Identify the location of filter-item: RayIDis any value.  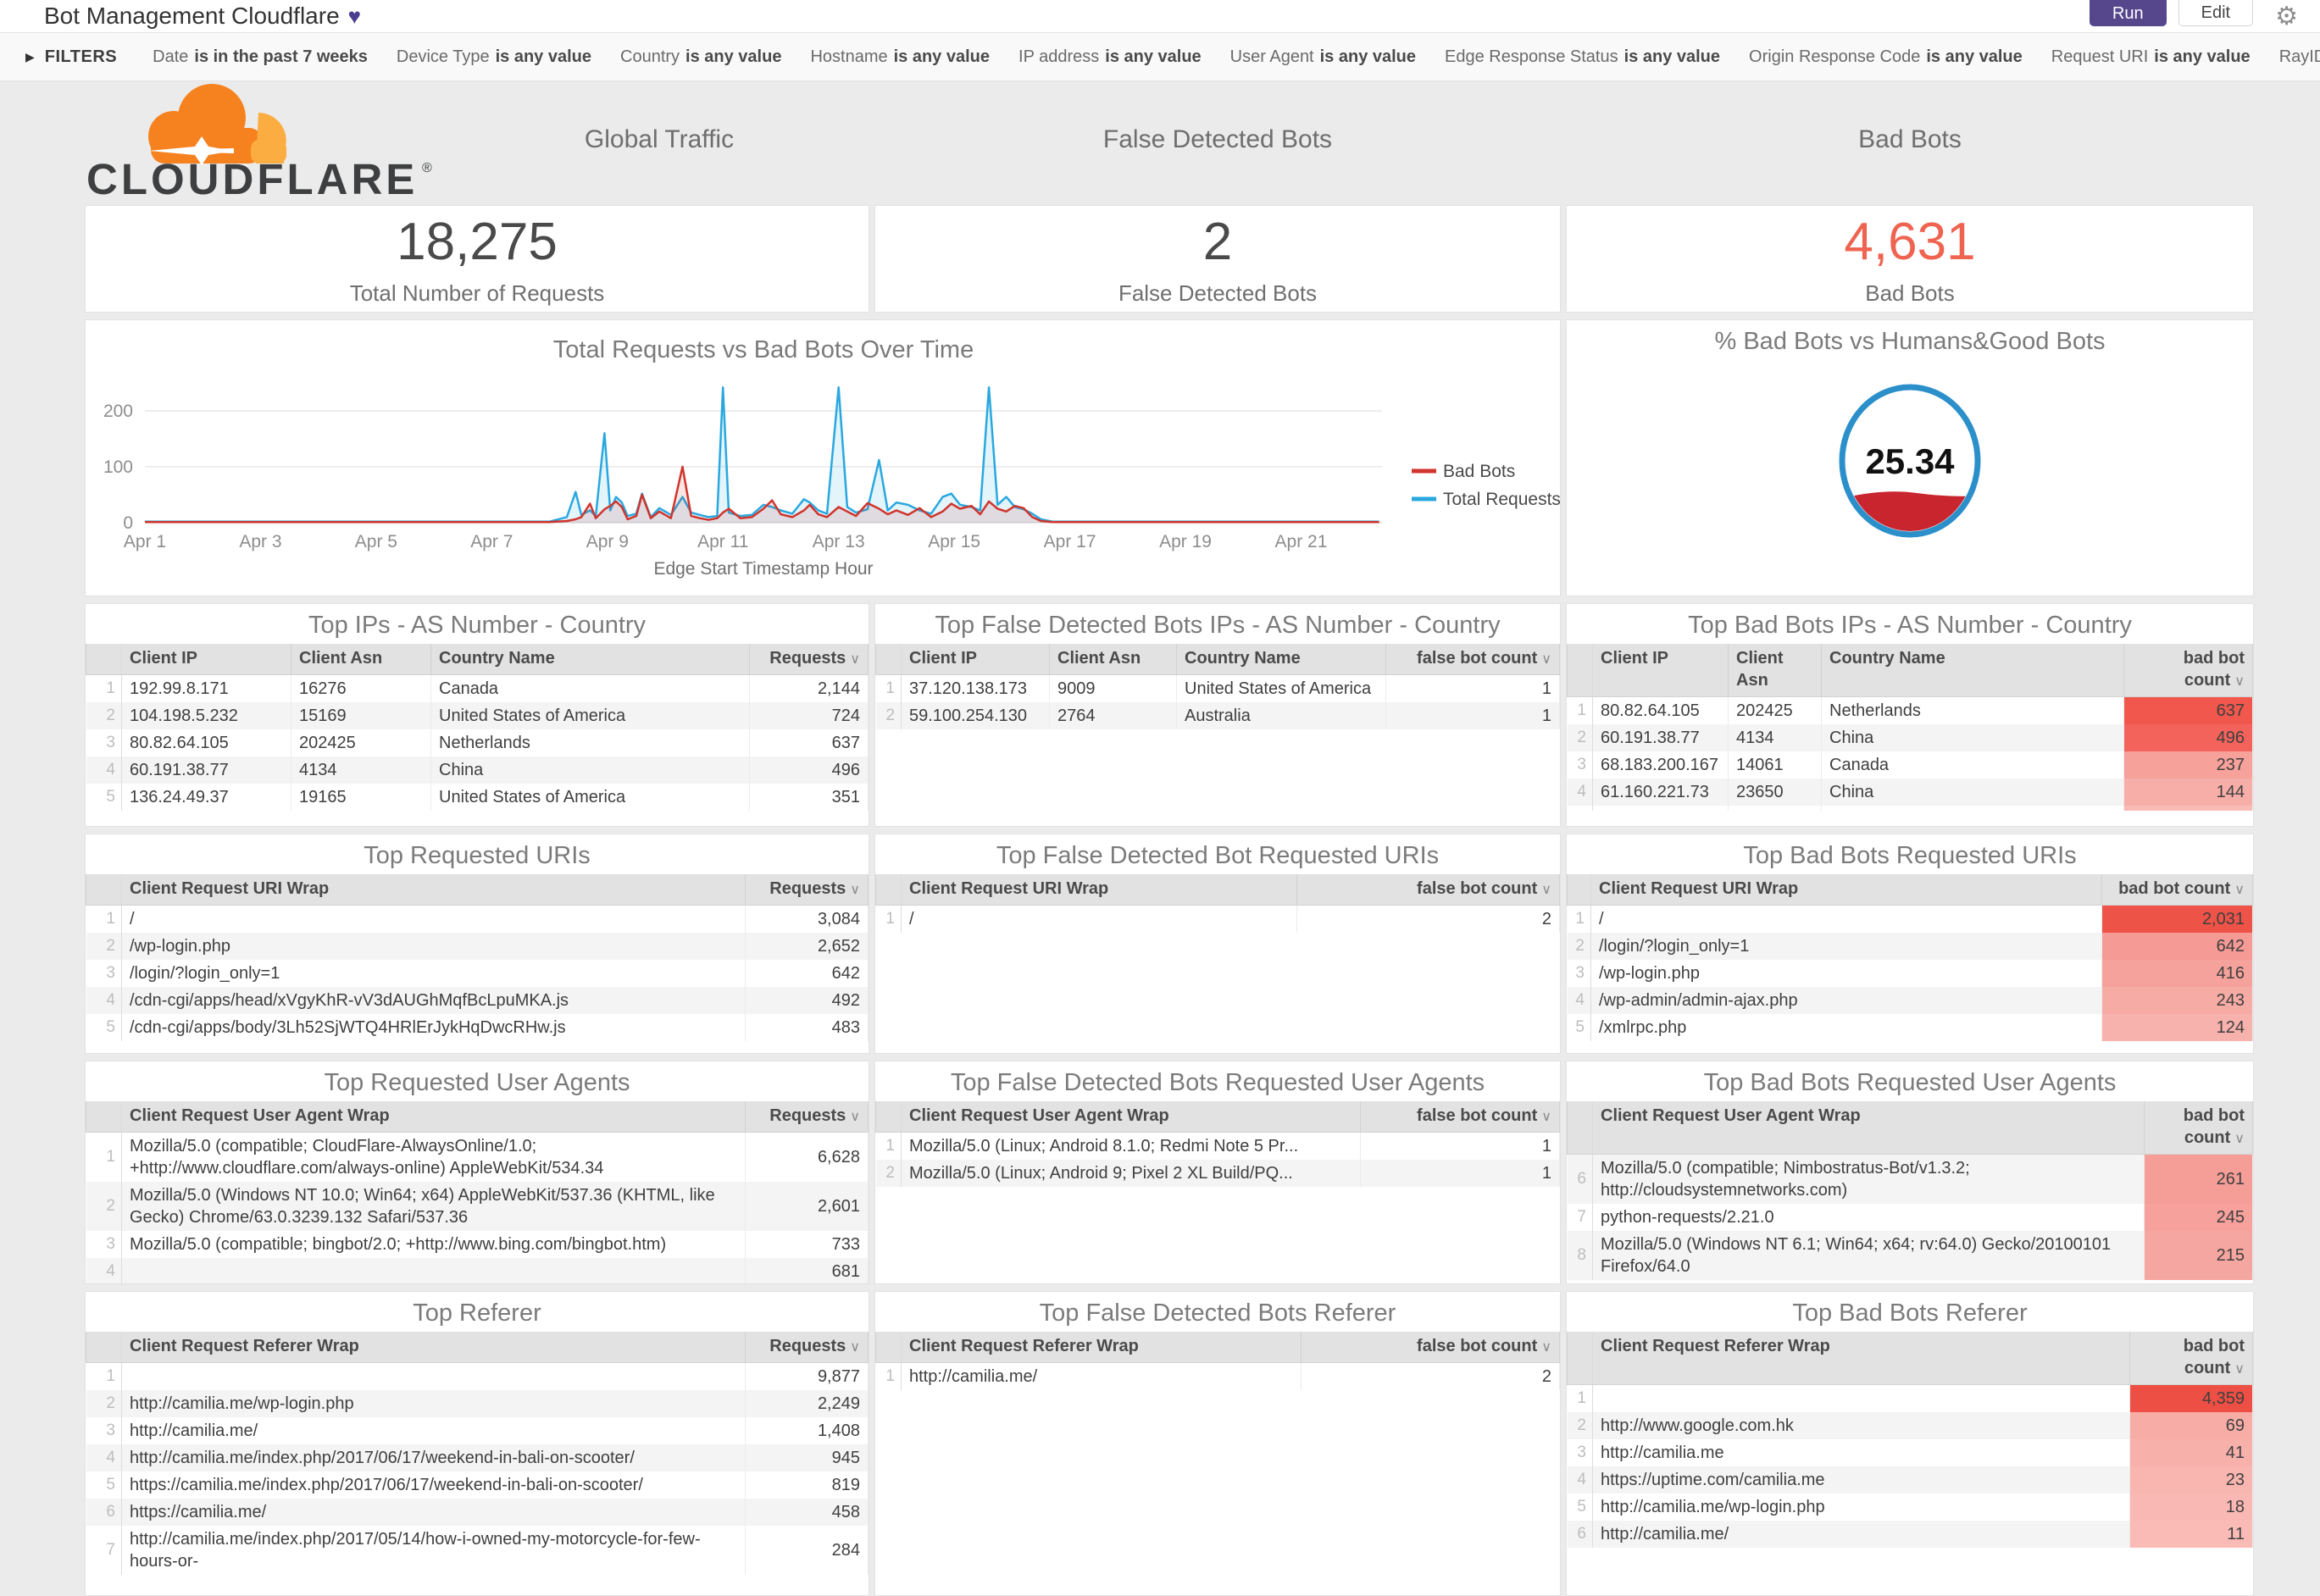
(2299, 56).